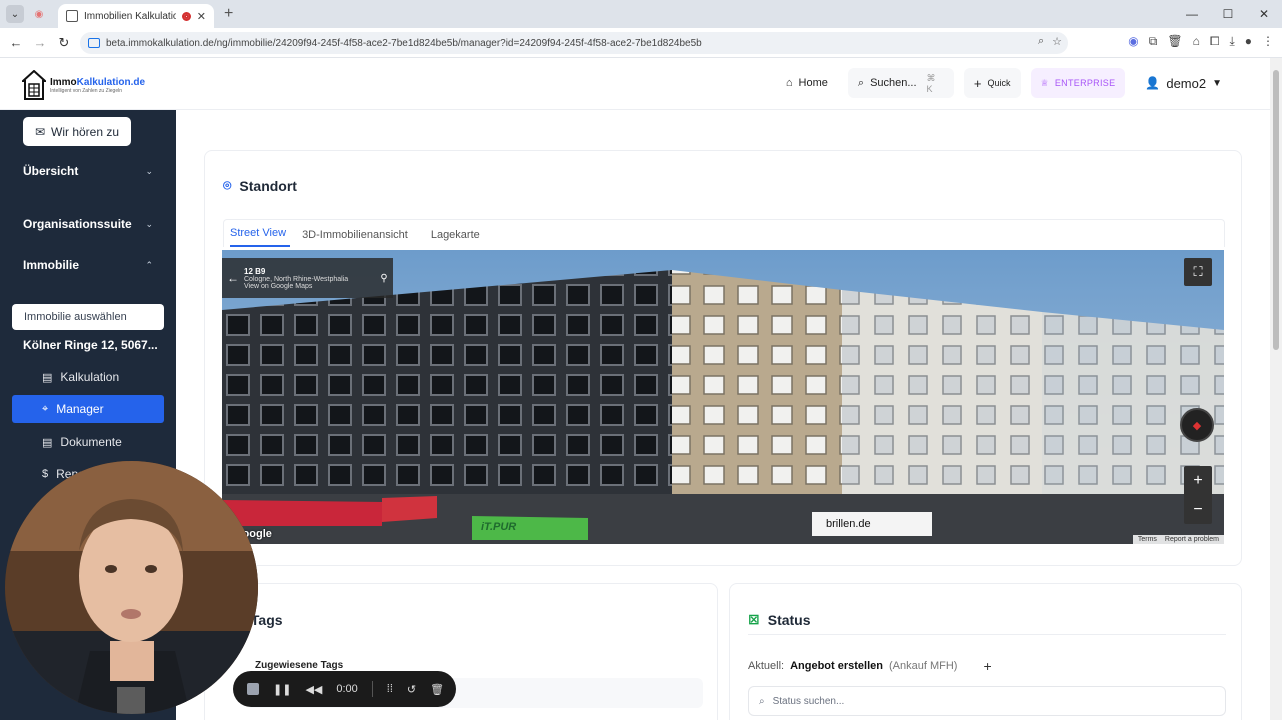  I want to click on extensions-puzzle-icon: ⧠, so click(1215, 41).